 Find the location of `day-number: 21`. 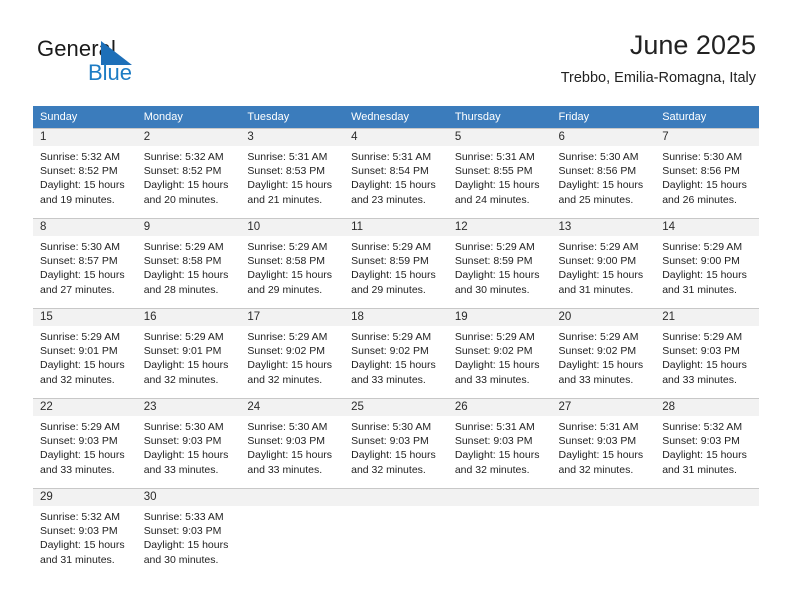

day-number: 21 is located at coordinates (707, 317).